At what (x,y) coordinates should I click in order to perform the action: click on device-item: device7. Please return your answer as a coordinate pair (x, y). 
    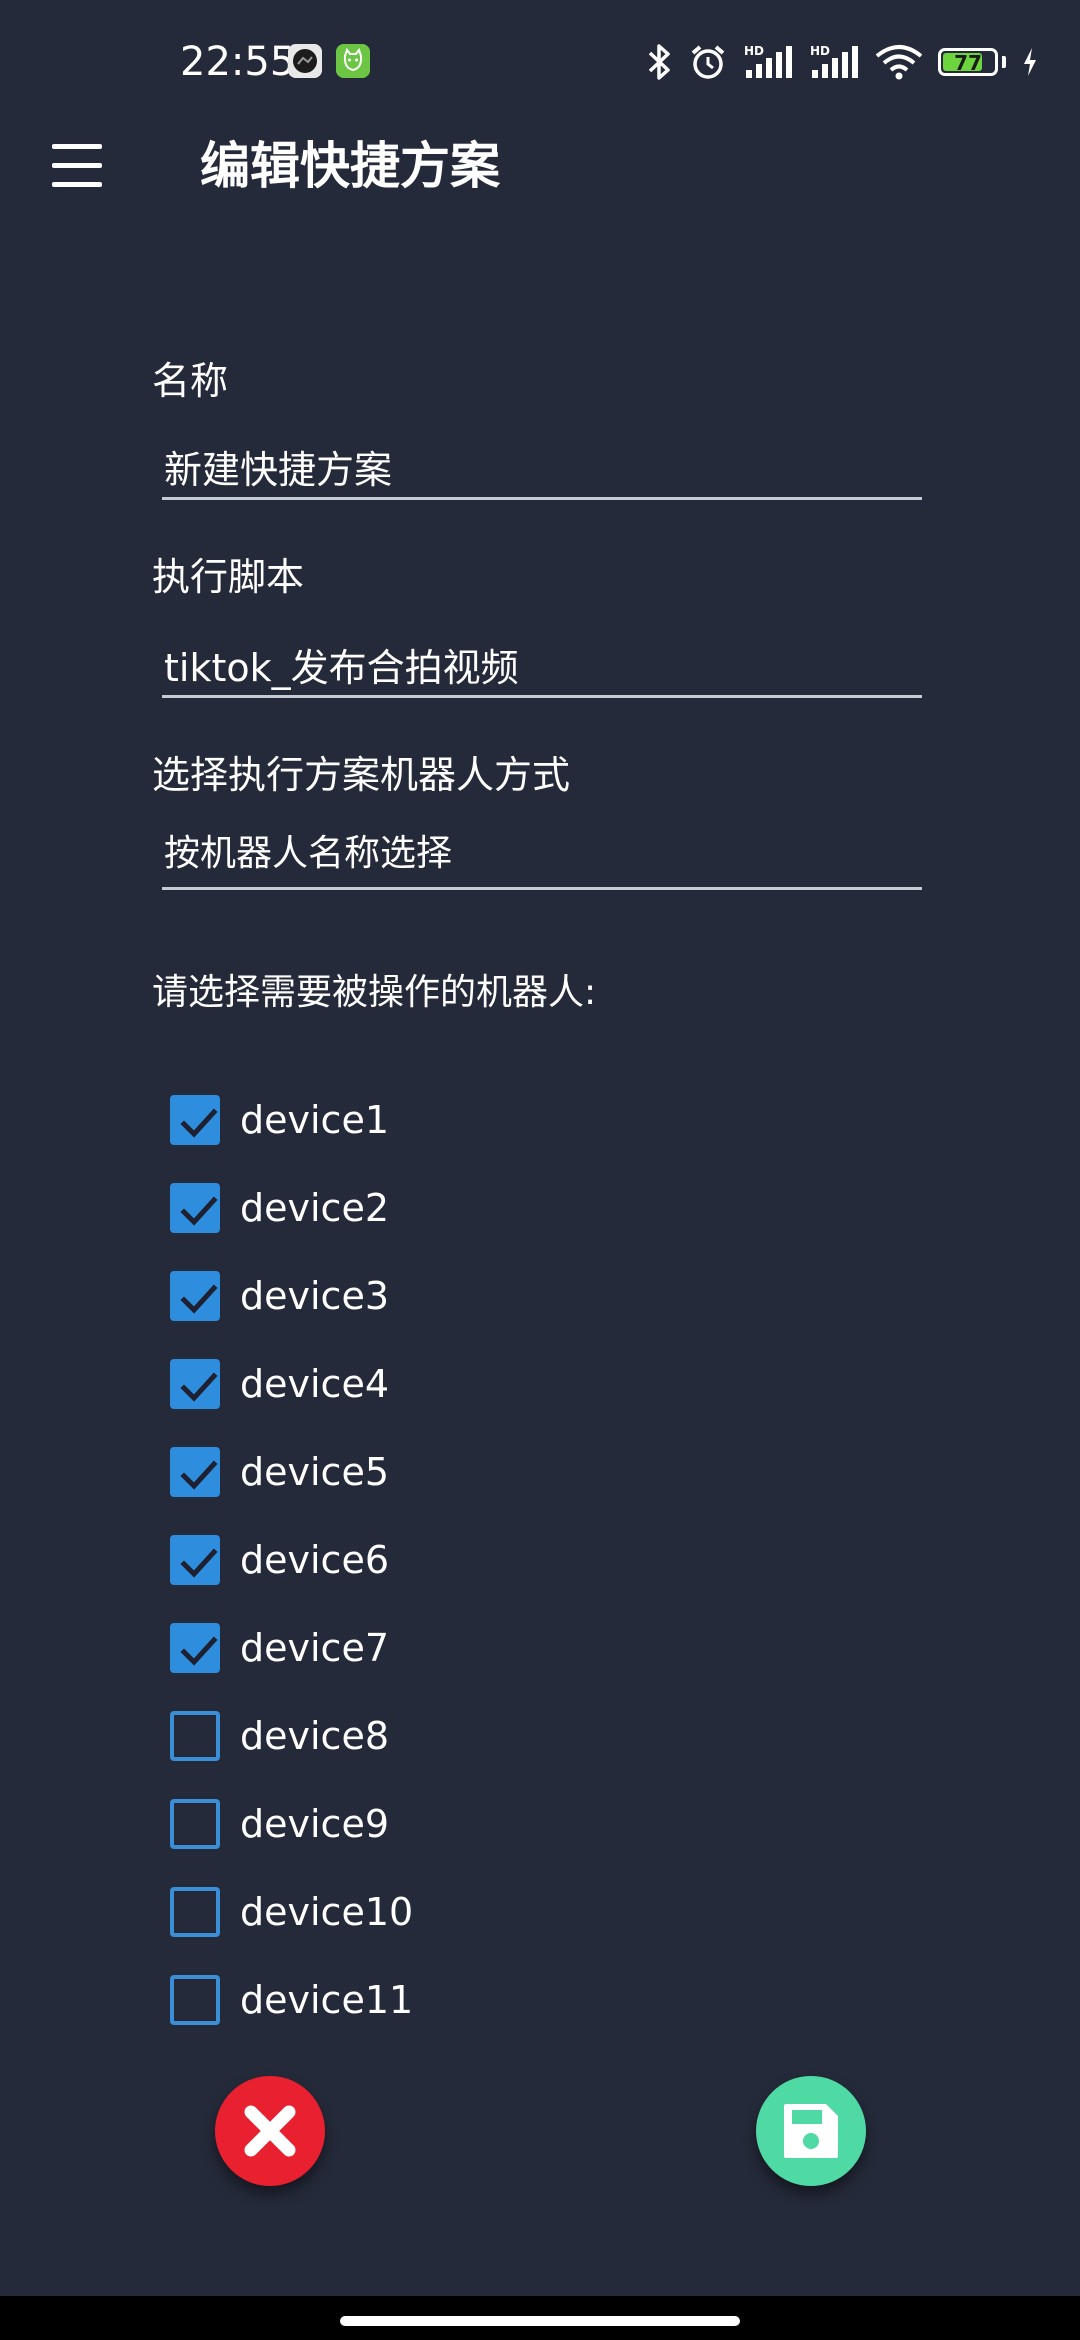
    Looking at the image, I should click on (520, 1648).